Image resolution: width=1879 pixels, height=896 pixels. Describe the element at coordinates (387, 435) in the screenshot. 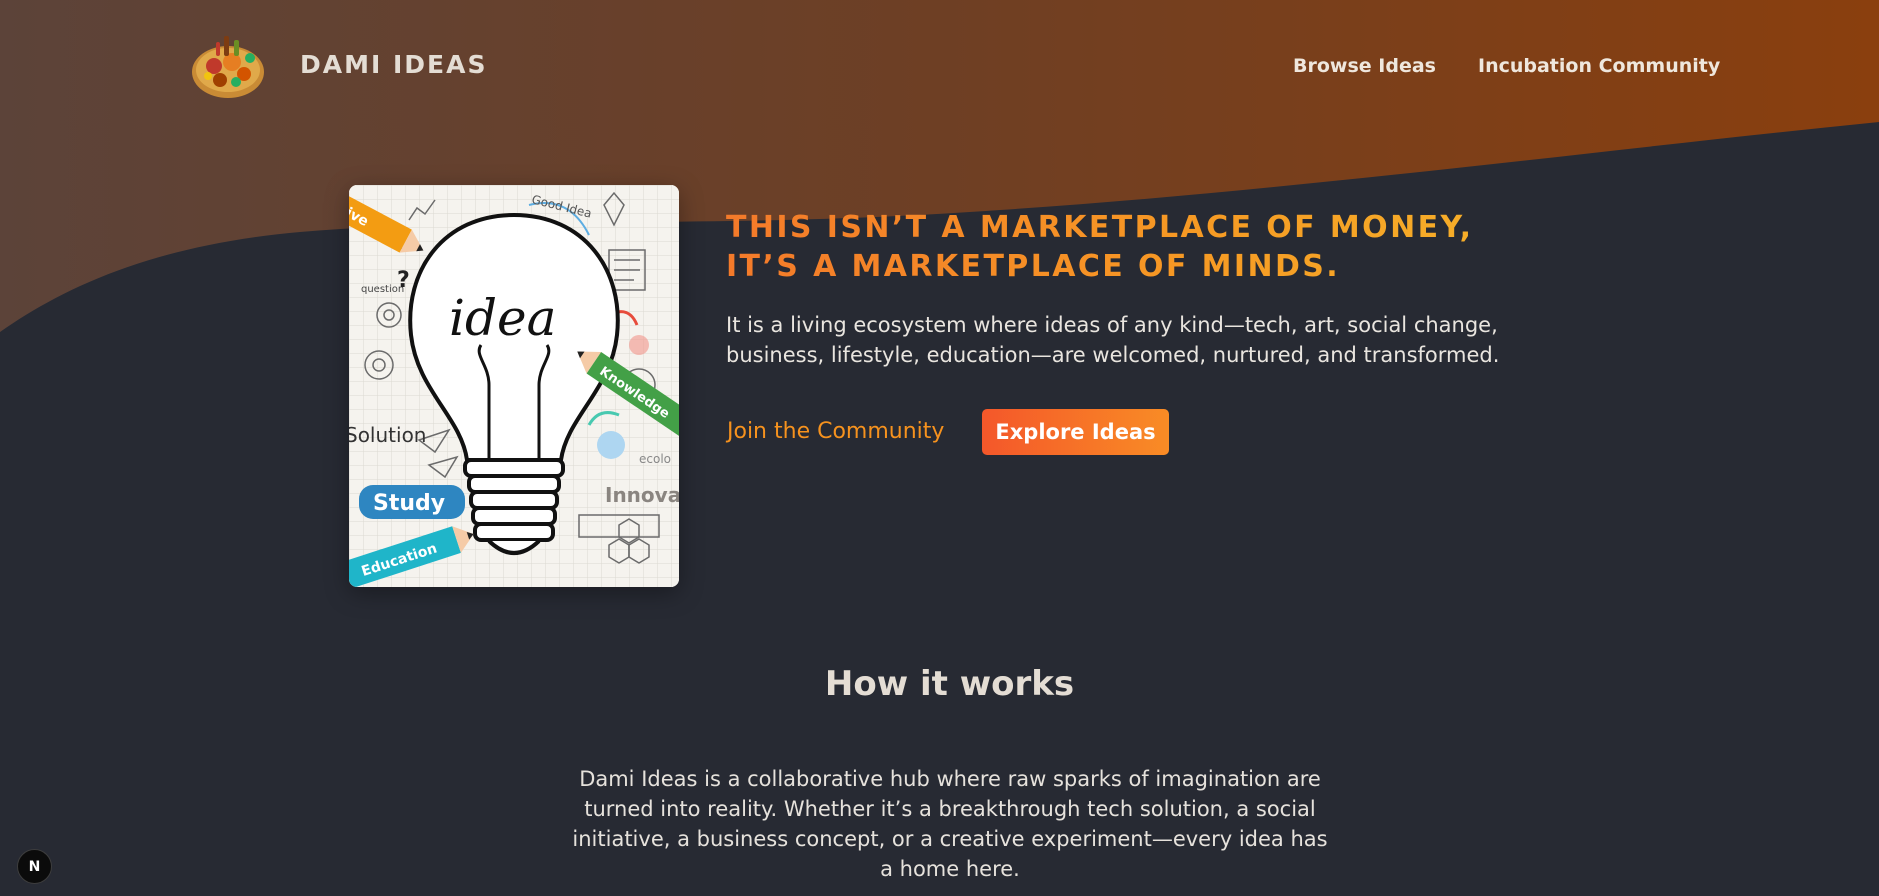

I see `solution-doodle-text: Solution` at that location.